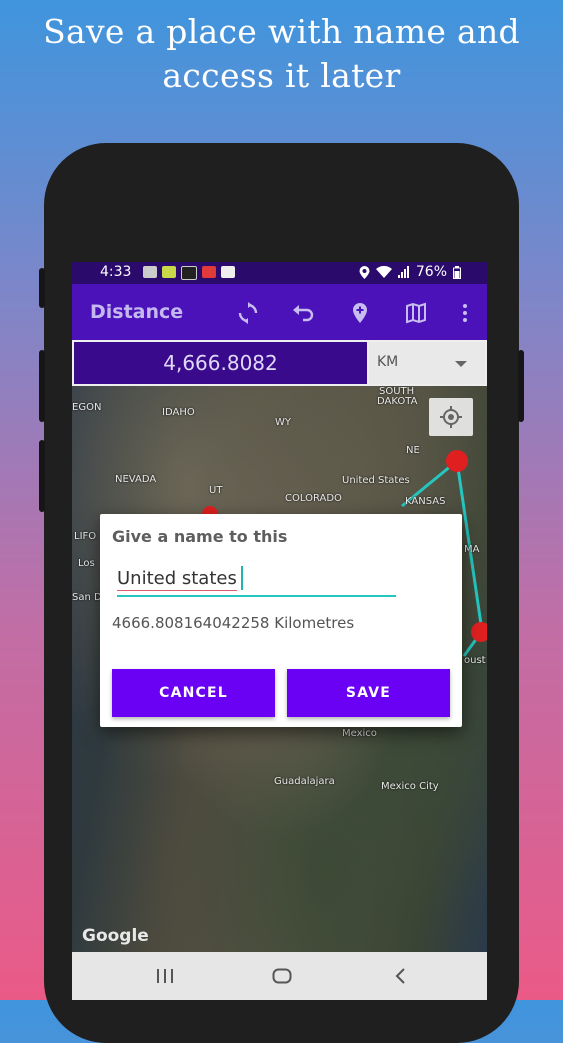  Describe the element at coordinates (279, 312) in the screenshot. I see `app-bar: Distance` at that location.